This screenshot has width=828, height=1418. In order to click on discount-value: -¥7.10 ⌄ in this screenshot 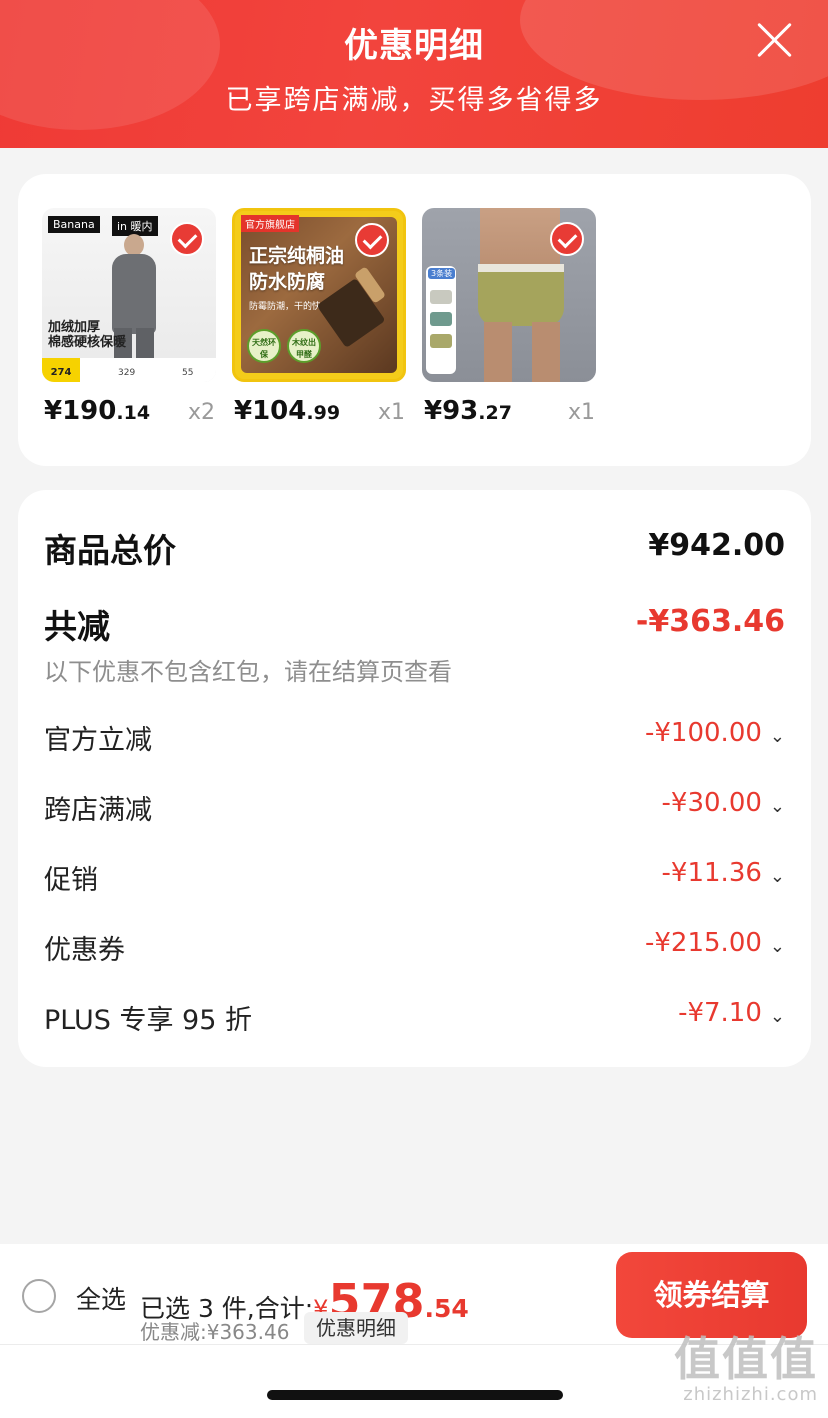, I will do `click(731, 1013)`.